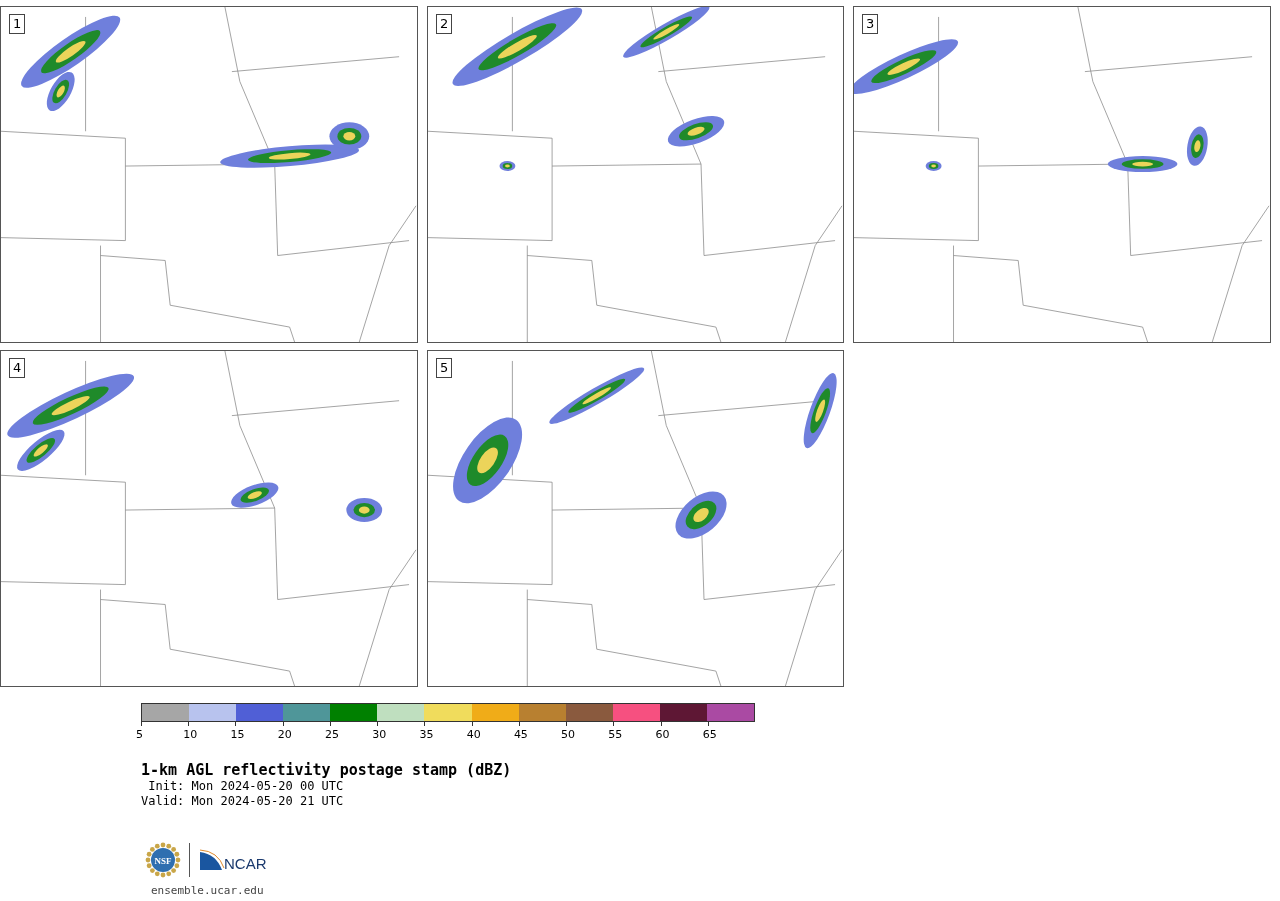 This screenshot has width=1280, height=901. I want to click on tick-label: 40, so click(473, 734).